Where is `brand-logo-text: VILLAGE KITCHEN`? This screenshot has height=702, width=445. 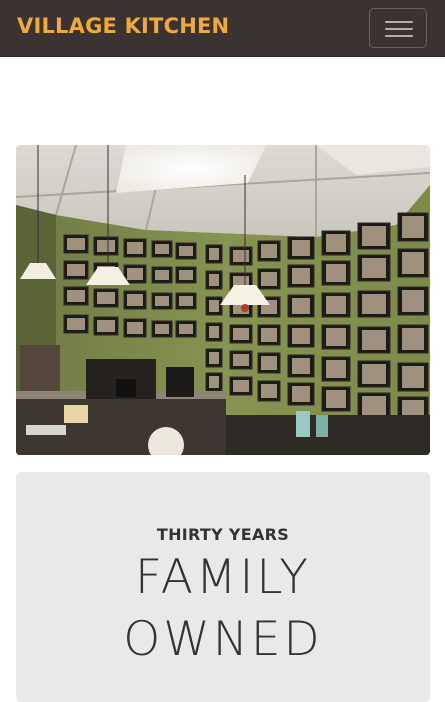
brand-logo-text: VILLAGE KITCHEN is located at coordinates (123, 26).